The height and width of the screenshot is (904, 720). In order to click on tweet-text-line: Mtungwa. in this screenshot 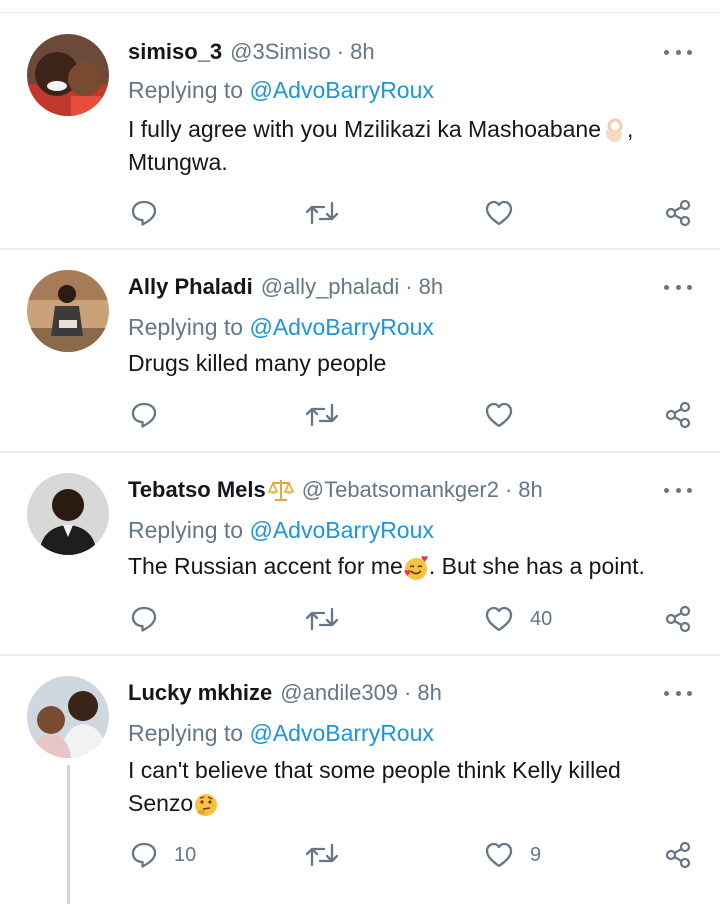, I will do `click(178, 162)`.